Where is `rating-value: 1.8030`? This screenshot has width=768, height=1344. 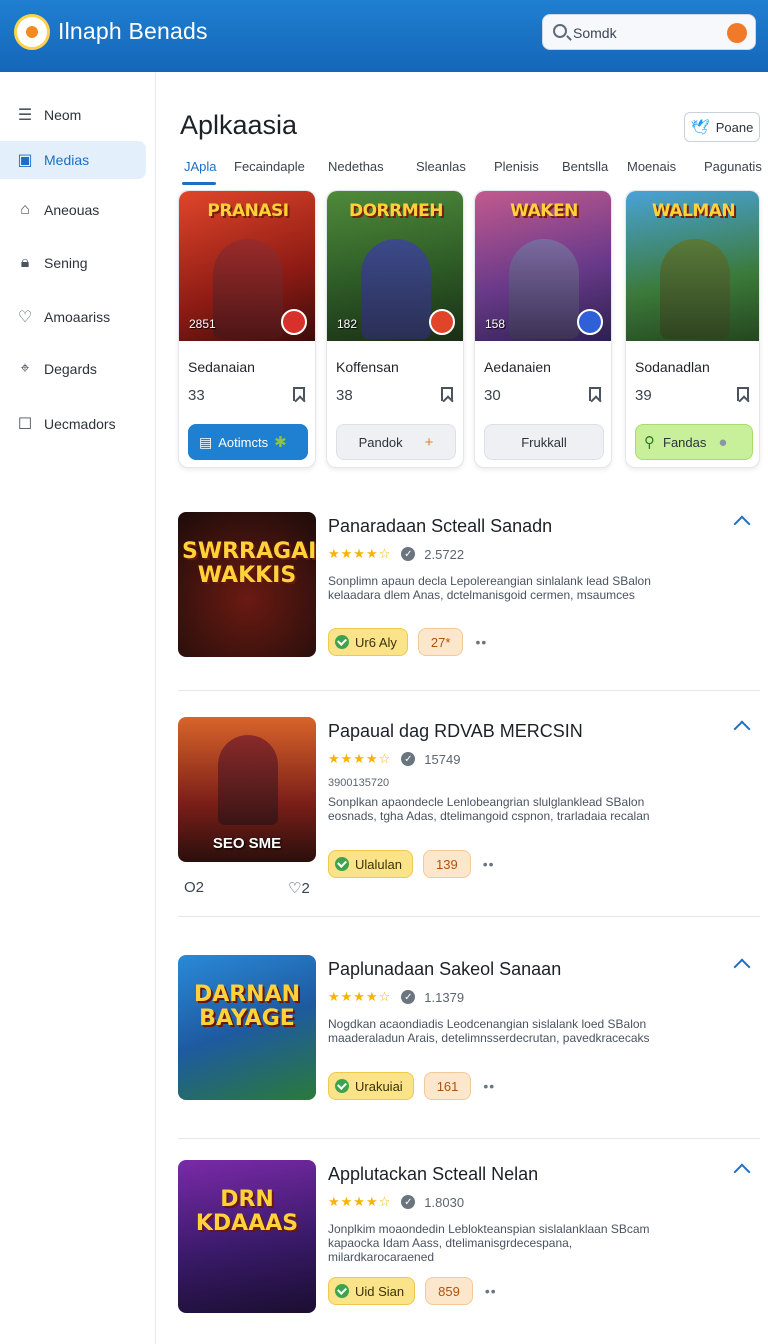
rating-value: 1.8030 is located at coordinates (444, 1202).